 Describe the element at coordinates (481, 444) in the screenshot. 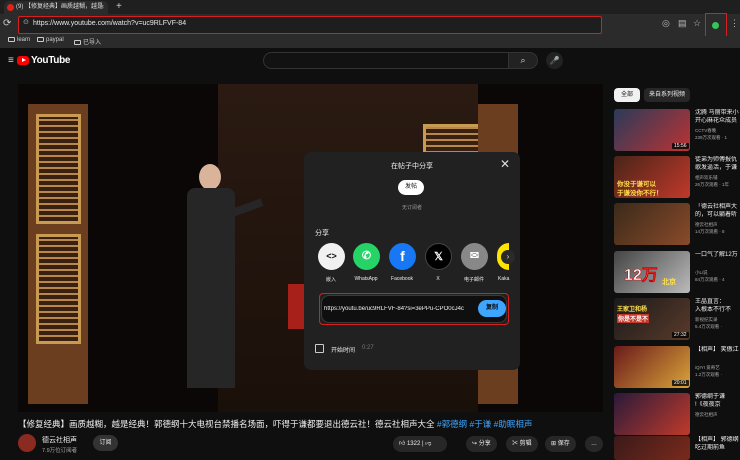

I see `share-button: ↪ 分享` at that location.